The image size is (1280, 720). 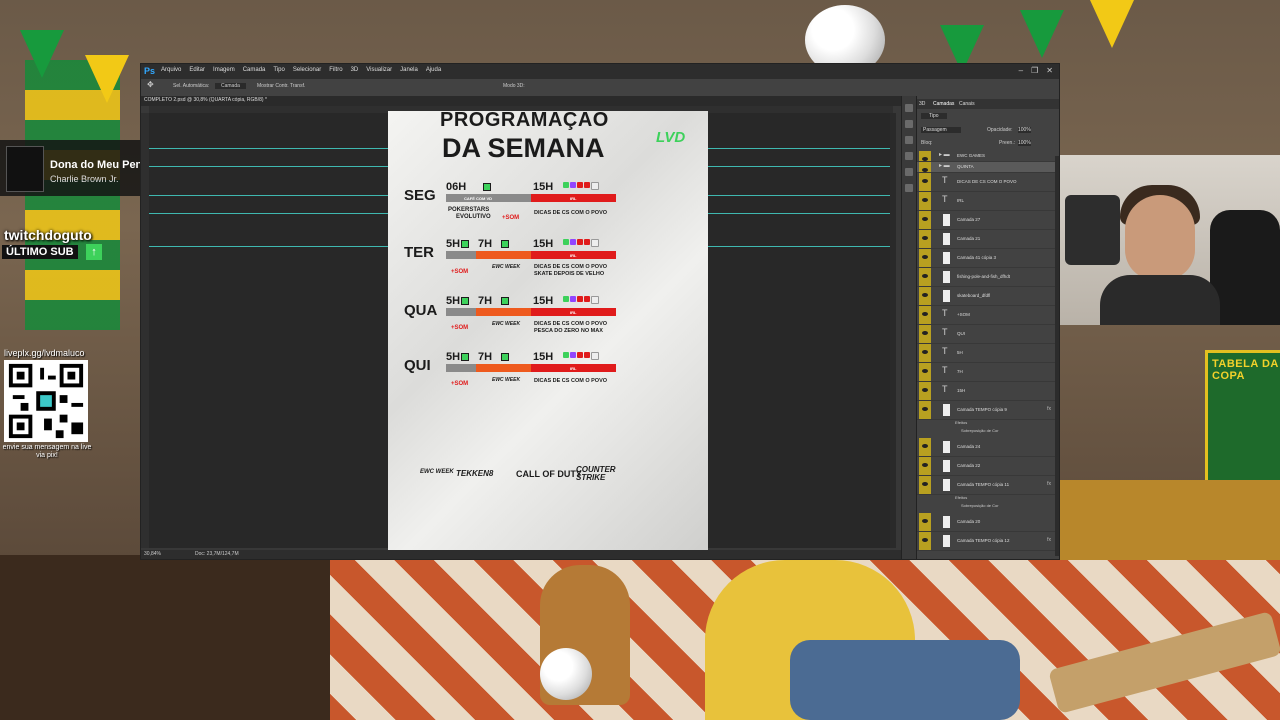 I want to click on layer-row: Camada 27, so click(x=988, y=220).